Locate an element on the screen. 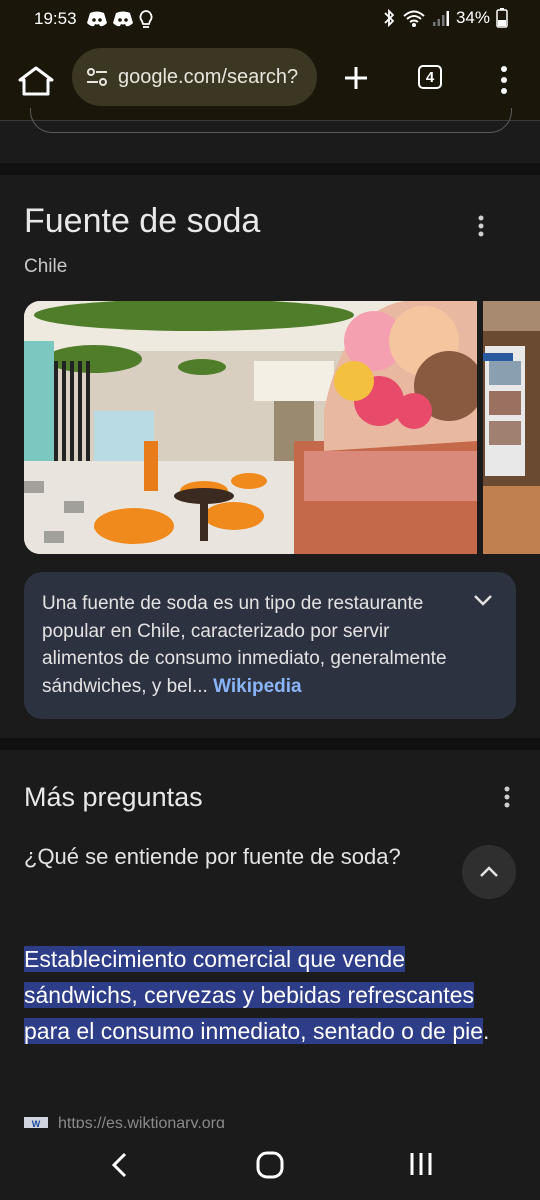 The image size is (540, 1200). more-questions-heading: Más preguntas is located at coordinates (113, 797).